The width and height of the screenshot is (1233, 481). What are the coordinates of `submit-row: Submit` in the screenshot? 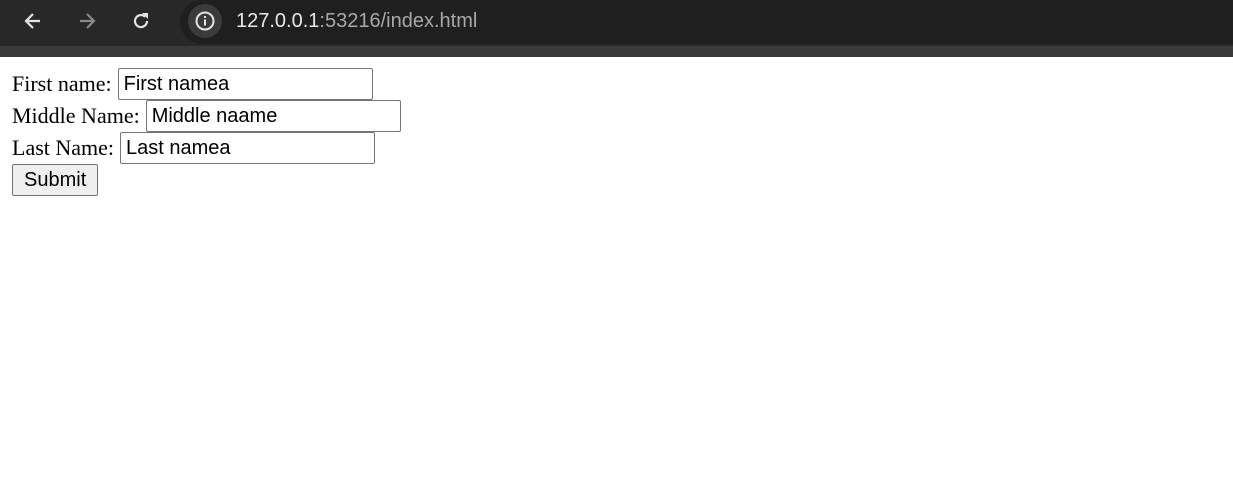 It's located at (206, 180).